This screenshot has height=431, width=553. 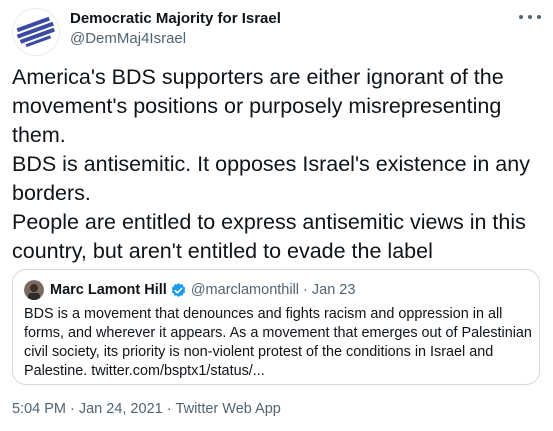 I want to click on dmfi-logo-icon, so click(x=36, y=32).